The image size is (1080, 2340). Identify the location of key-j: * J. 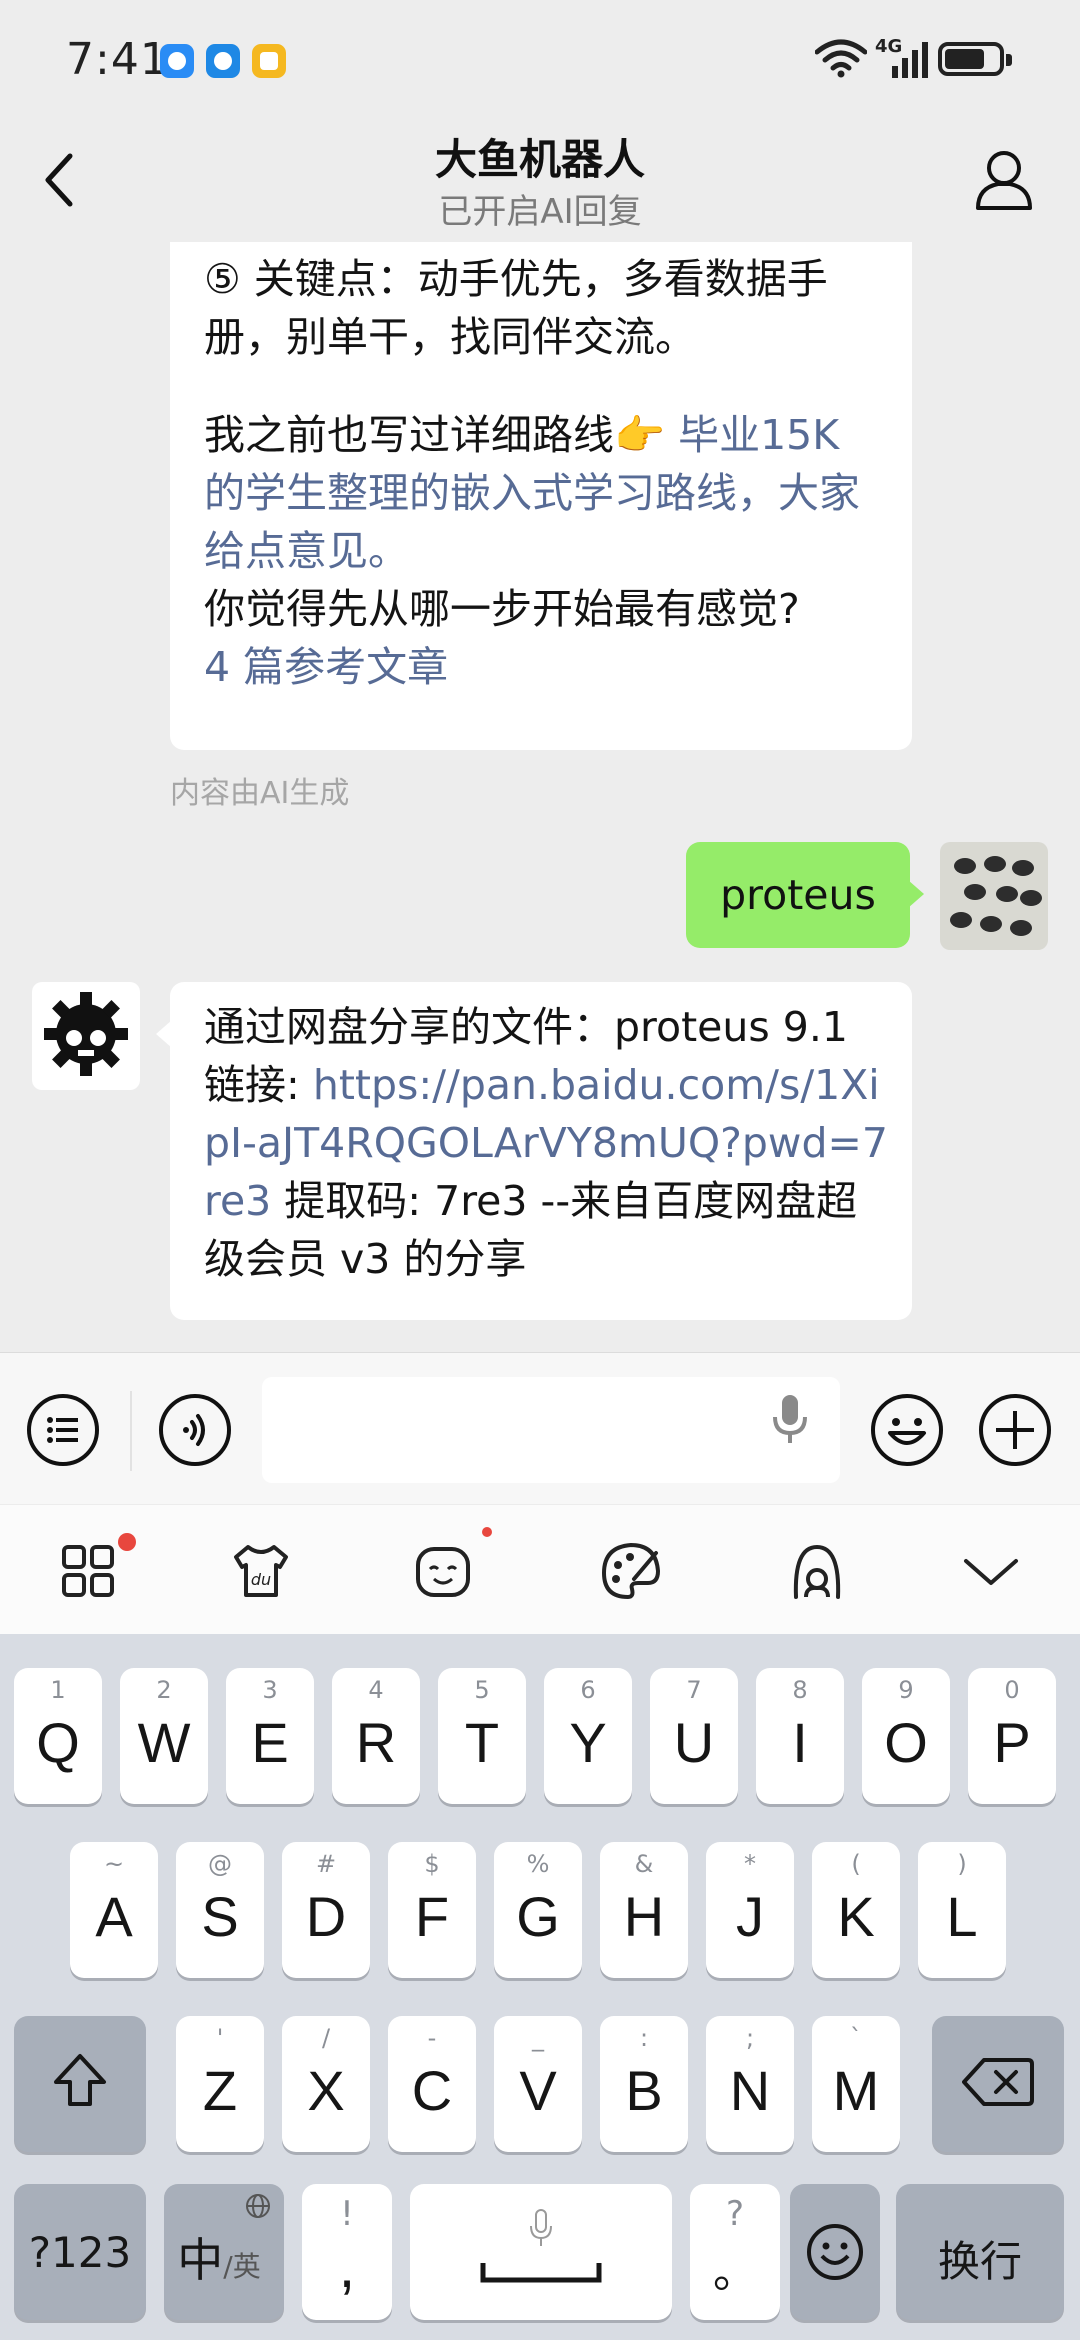
(750, 1910).